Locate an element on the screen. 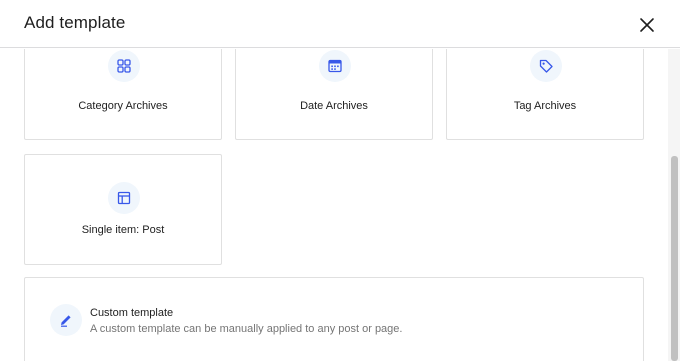  tag-icon is located at coordinates (546, 66).